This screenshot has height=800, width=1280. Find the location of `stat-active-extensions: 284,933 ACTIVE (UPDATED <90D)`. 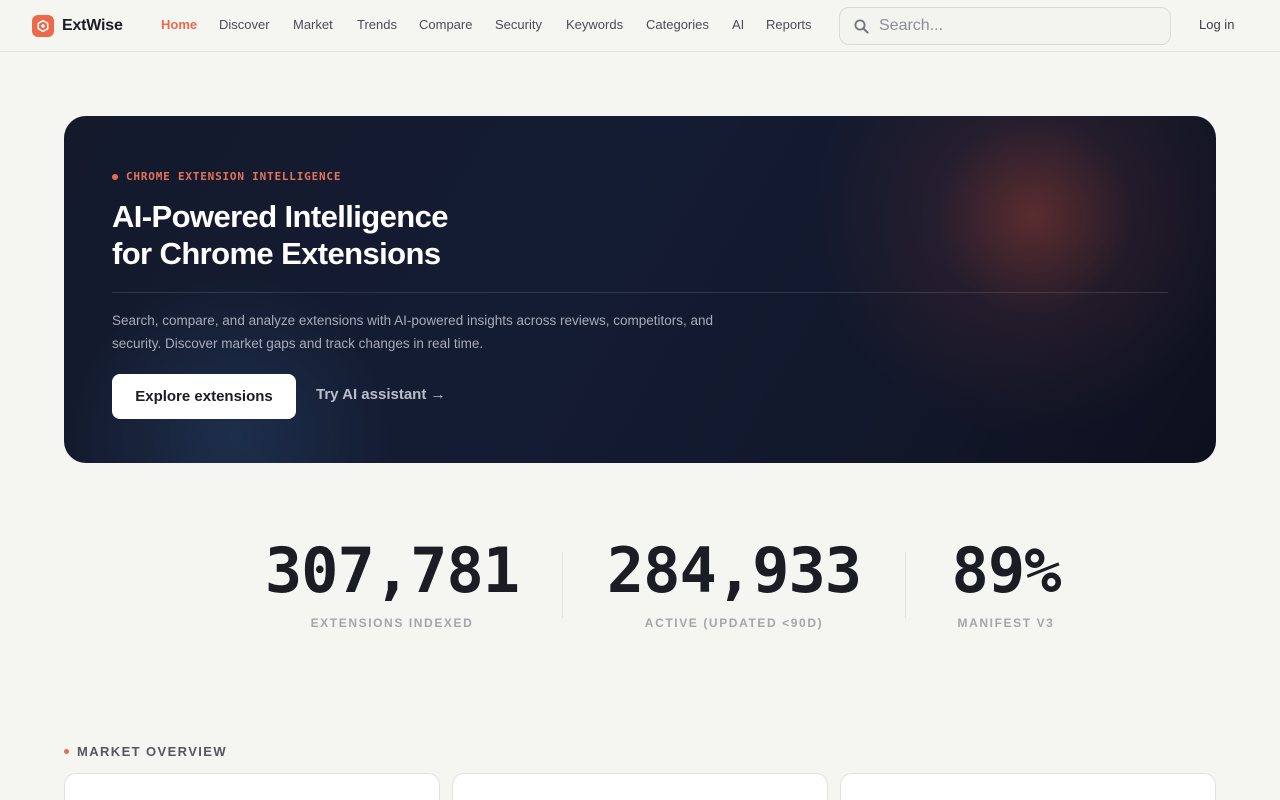

stat-active-extensions: 284,933 ACTIVE (UPDATED <90D) is located at coordinates (734, 582).